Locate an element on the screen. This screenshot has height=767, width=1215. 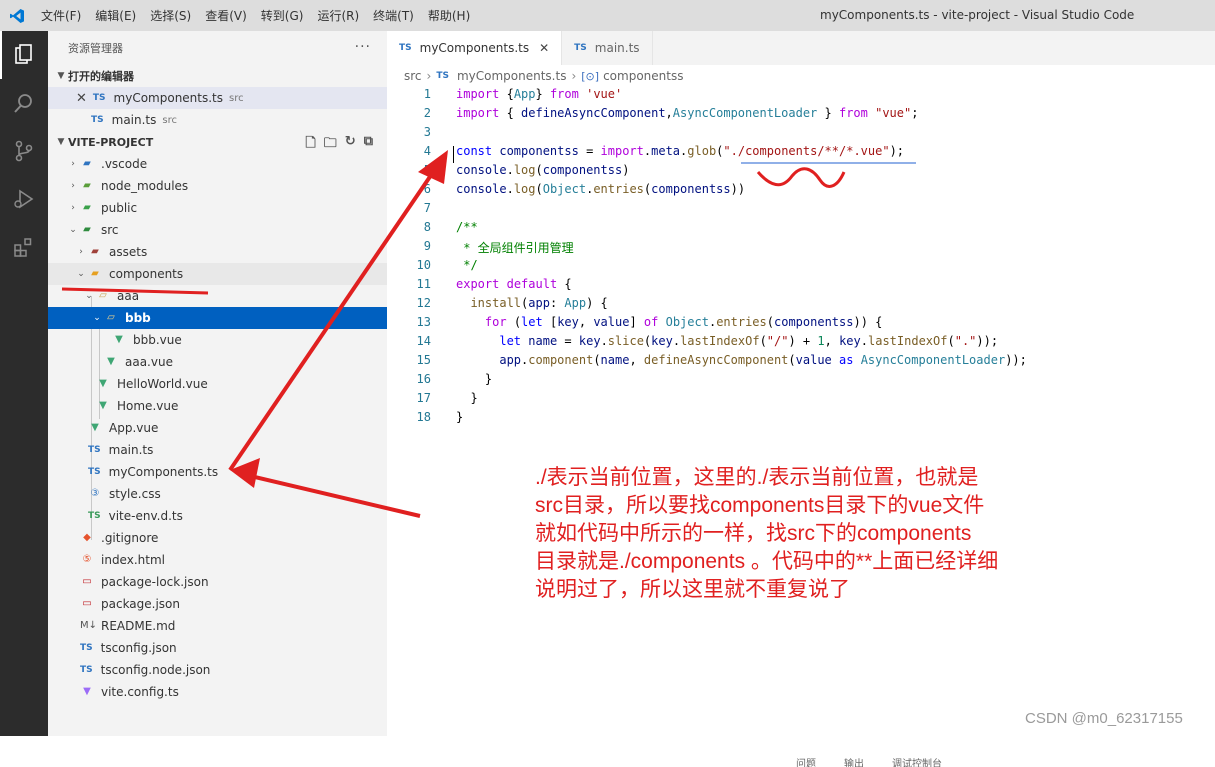
open-editor-label: main.ts is located at coordinates (134, 120).